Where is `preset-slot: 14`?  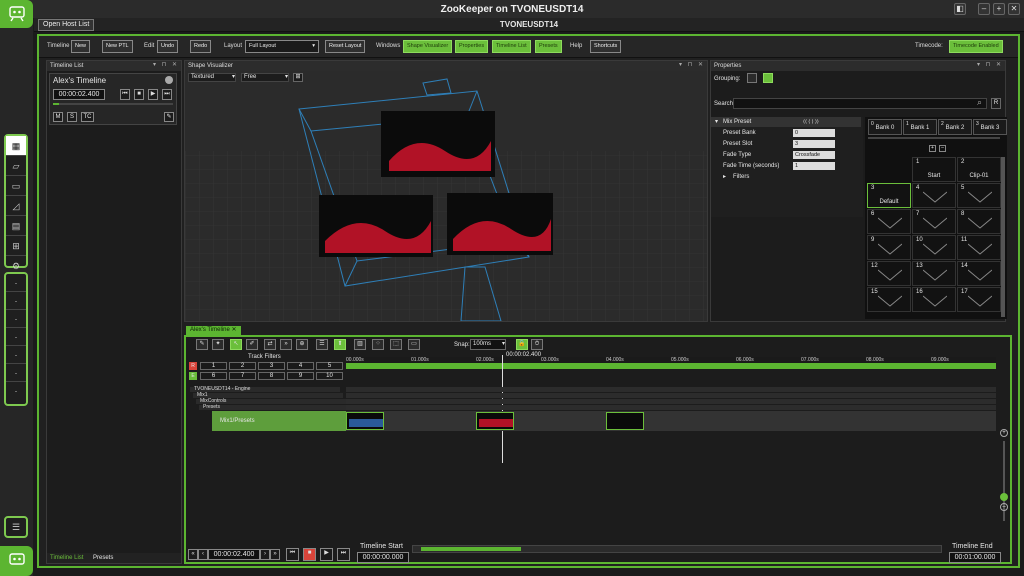
preset-slot: 14 is located at coordinates (979, 273).